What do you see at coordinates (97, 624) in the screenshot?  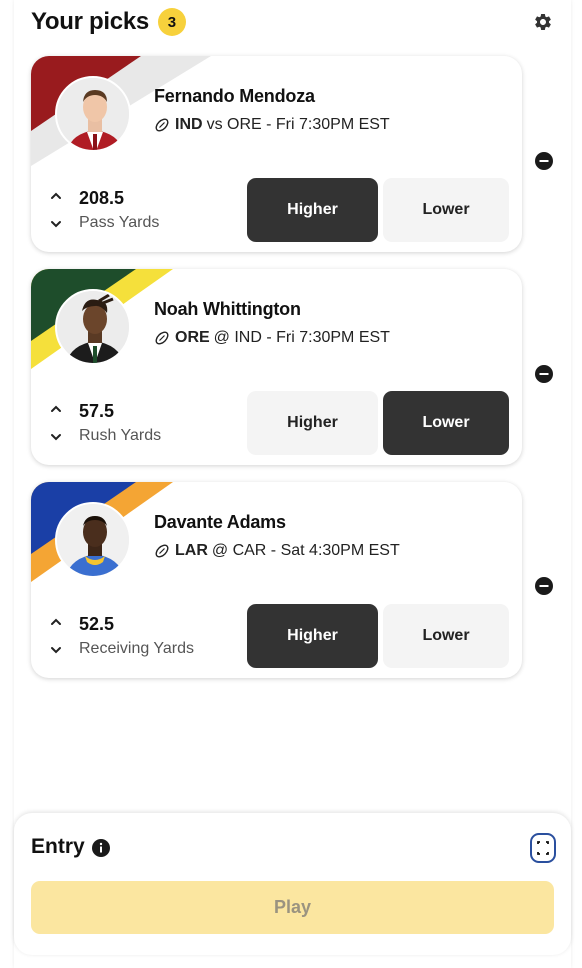 I see `line-value: 52.5` at bounding box center [97, 624].